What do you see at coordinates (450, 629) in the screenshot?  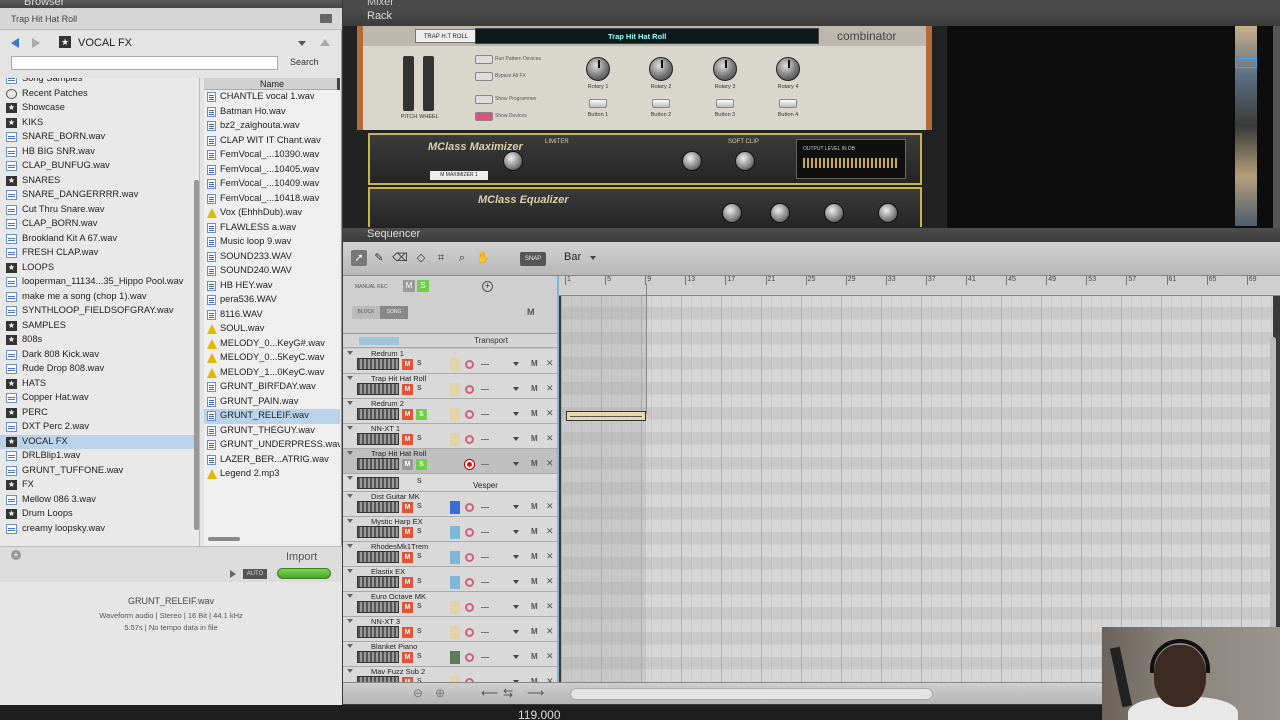 I see `track-row: NN-XT 3 M S M ✕` at bounding box center [450, 629].